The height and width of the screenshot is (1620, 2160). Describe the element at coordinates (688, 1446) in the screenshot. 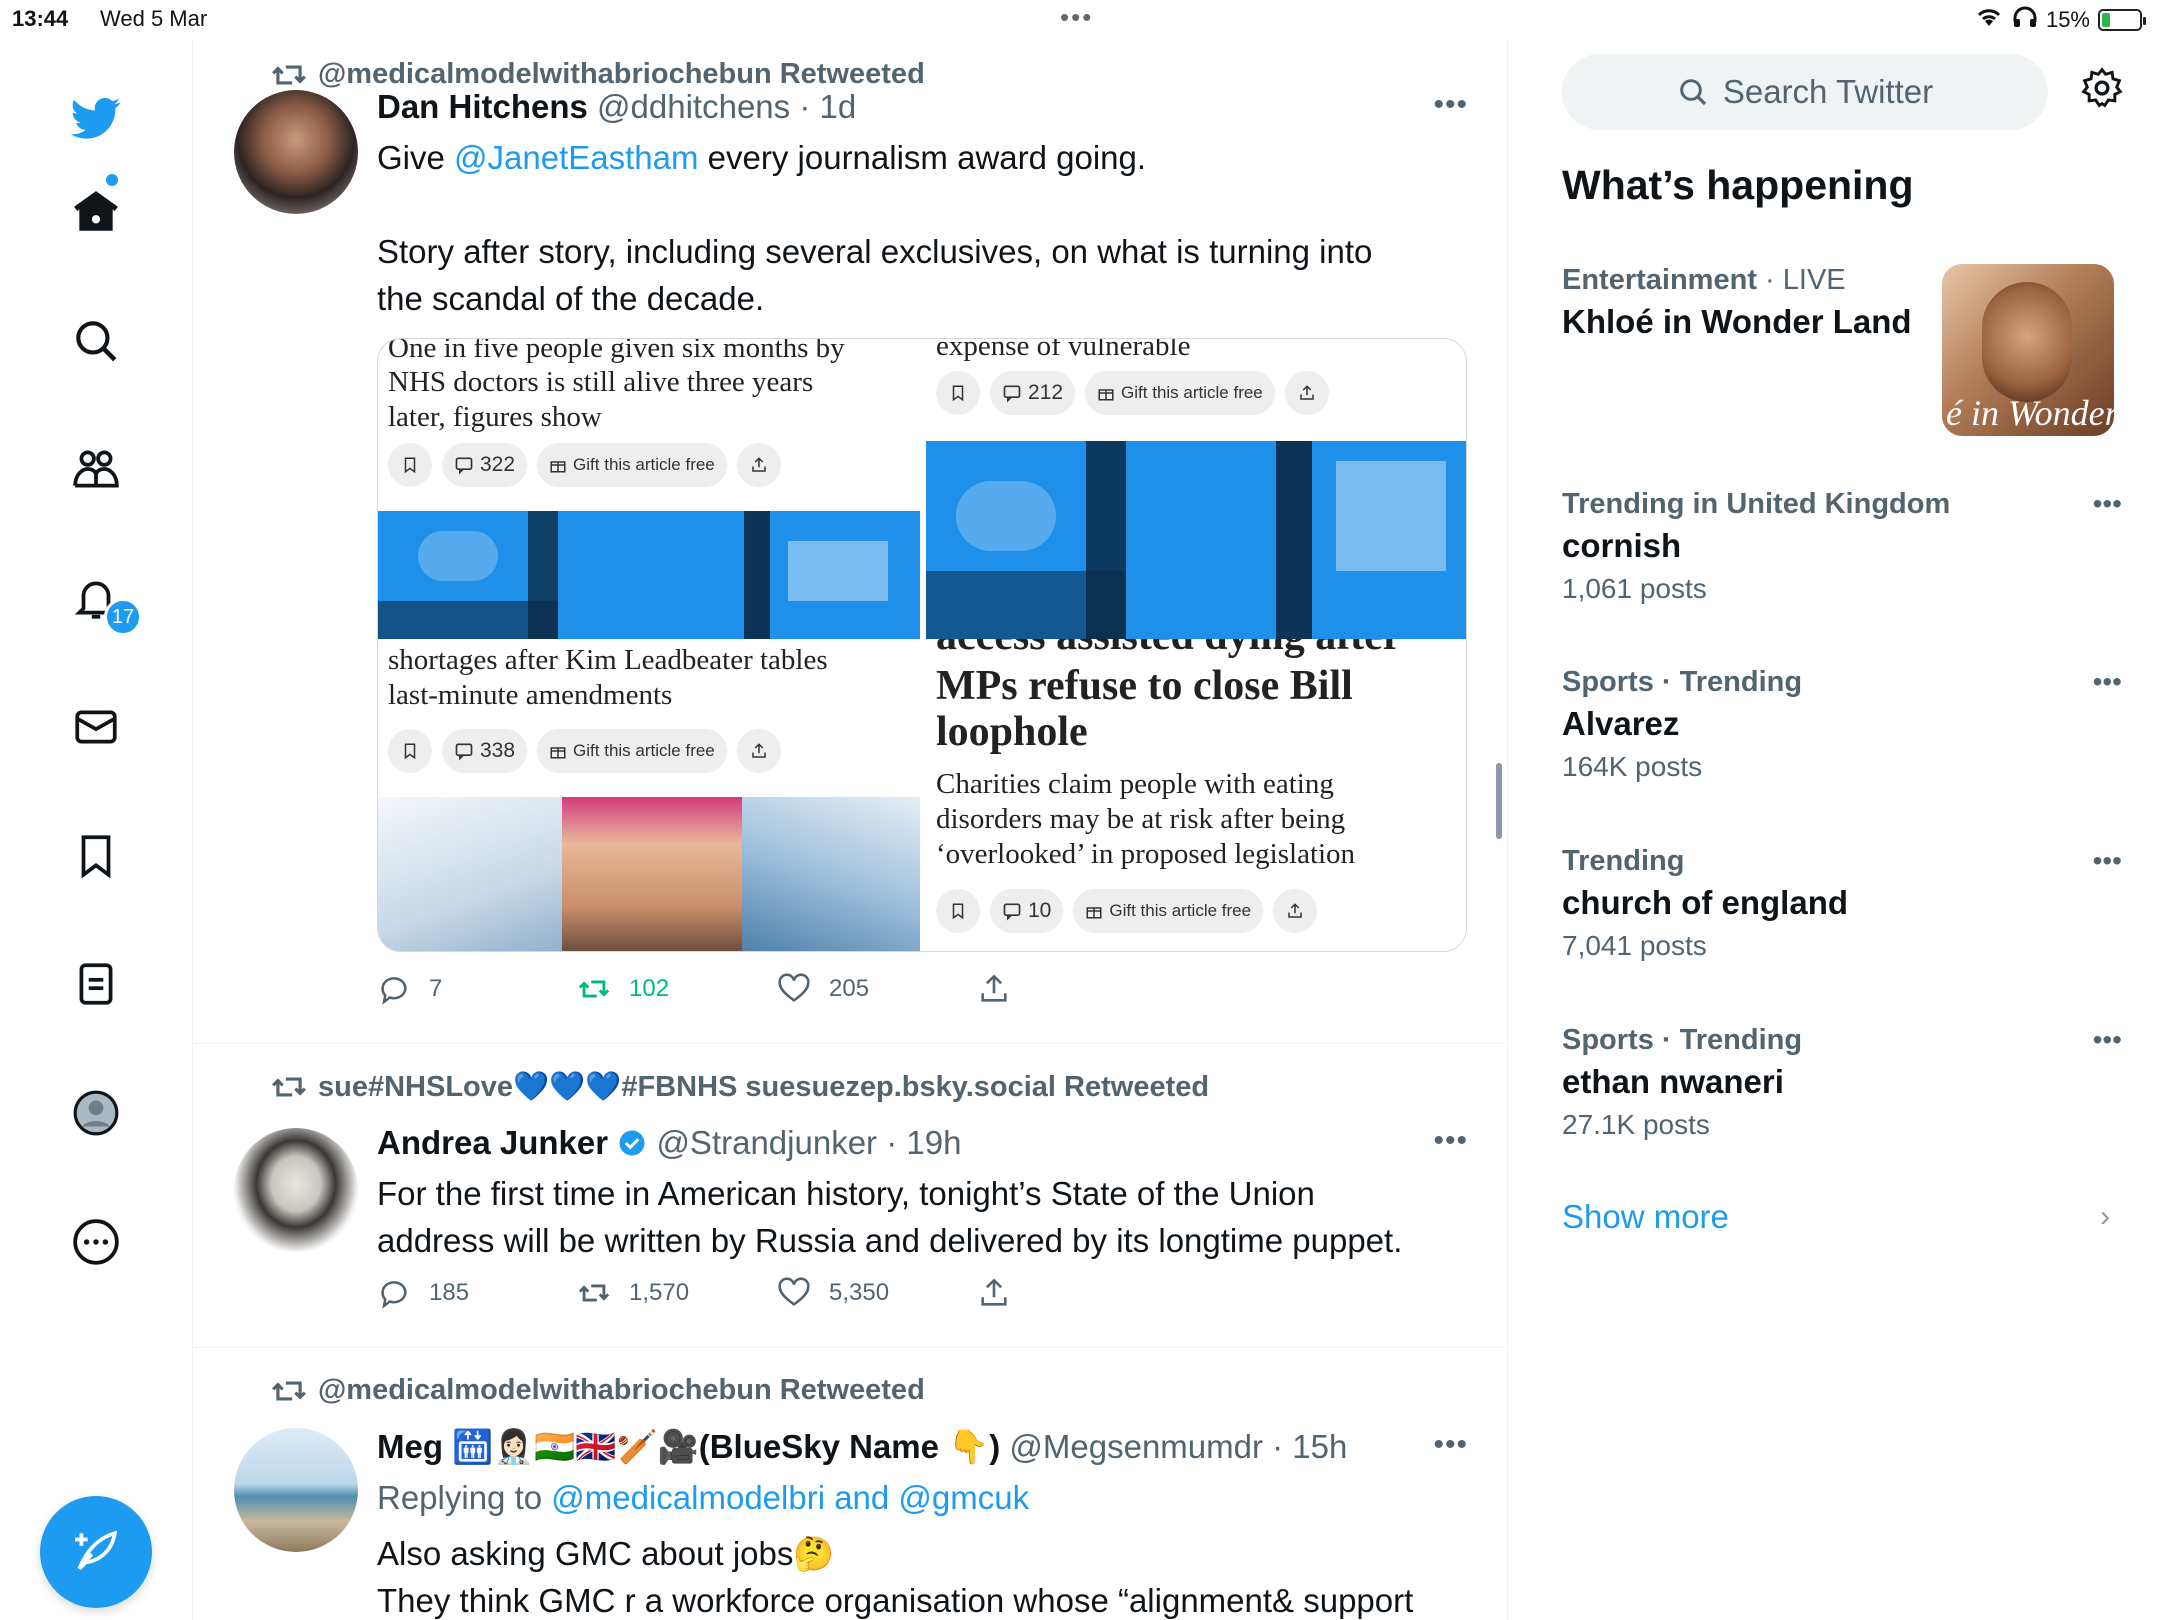

I see `author-name: Meg 🛗👩🏻‍⚕️🇮🇳🇬🇧🏏🎥(BlueSky Name 👇)` at that location.